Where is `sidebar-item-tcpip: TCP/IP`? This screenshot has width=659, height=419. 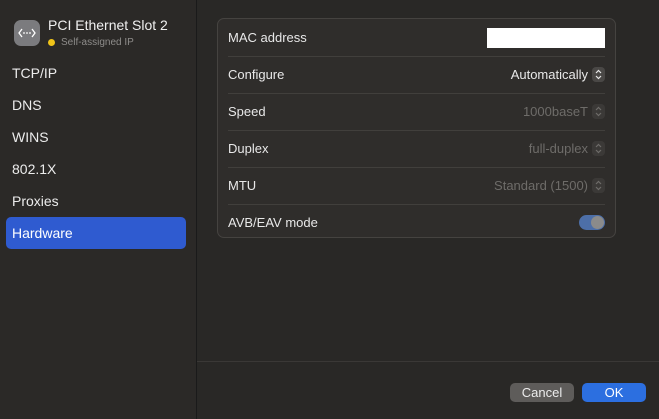
sidebar-item-tcpip: TCP/IP is located at coordinates (96, 73).